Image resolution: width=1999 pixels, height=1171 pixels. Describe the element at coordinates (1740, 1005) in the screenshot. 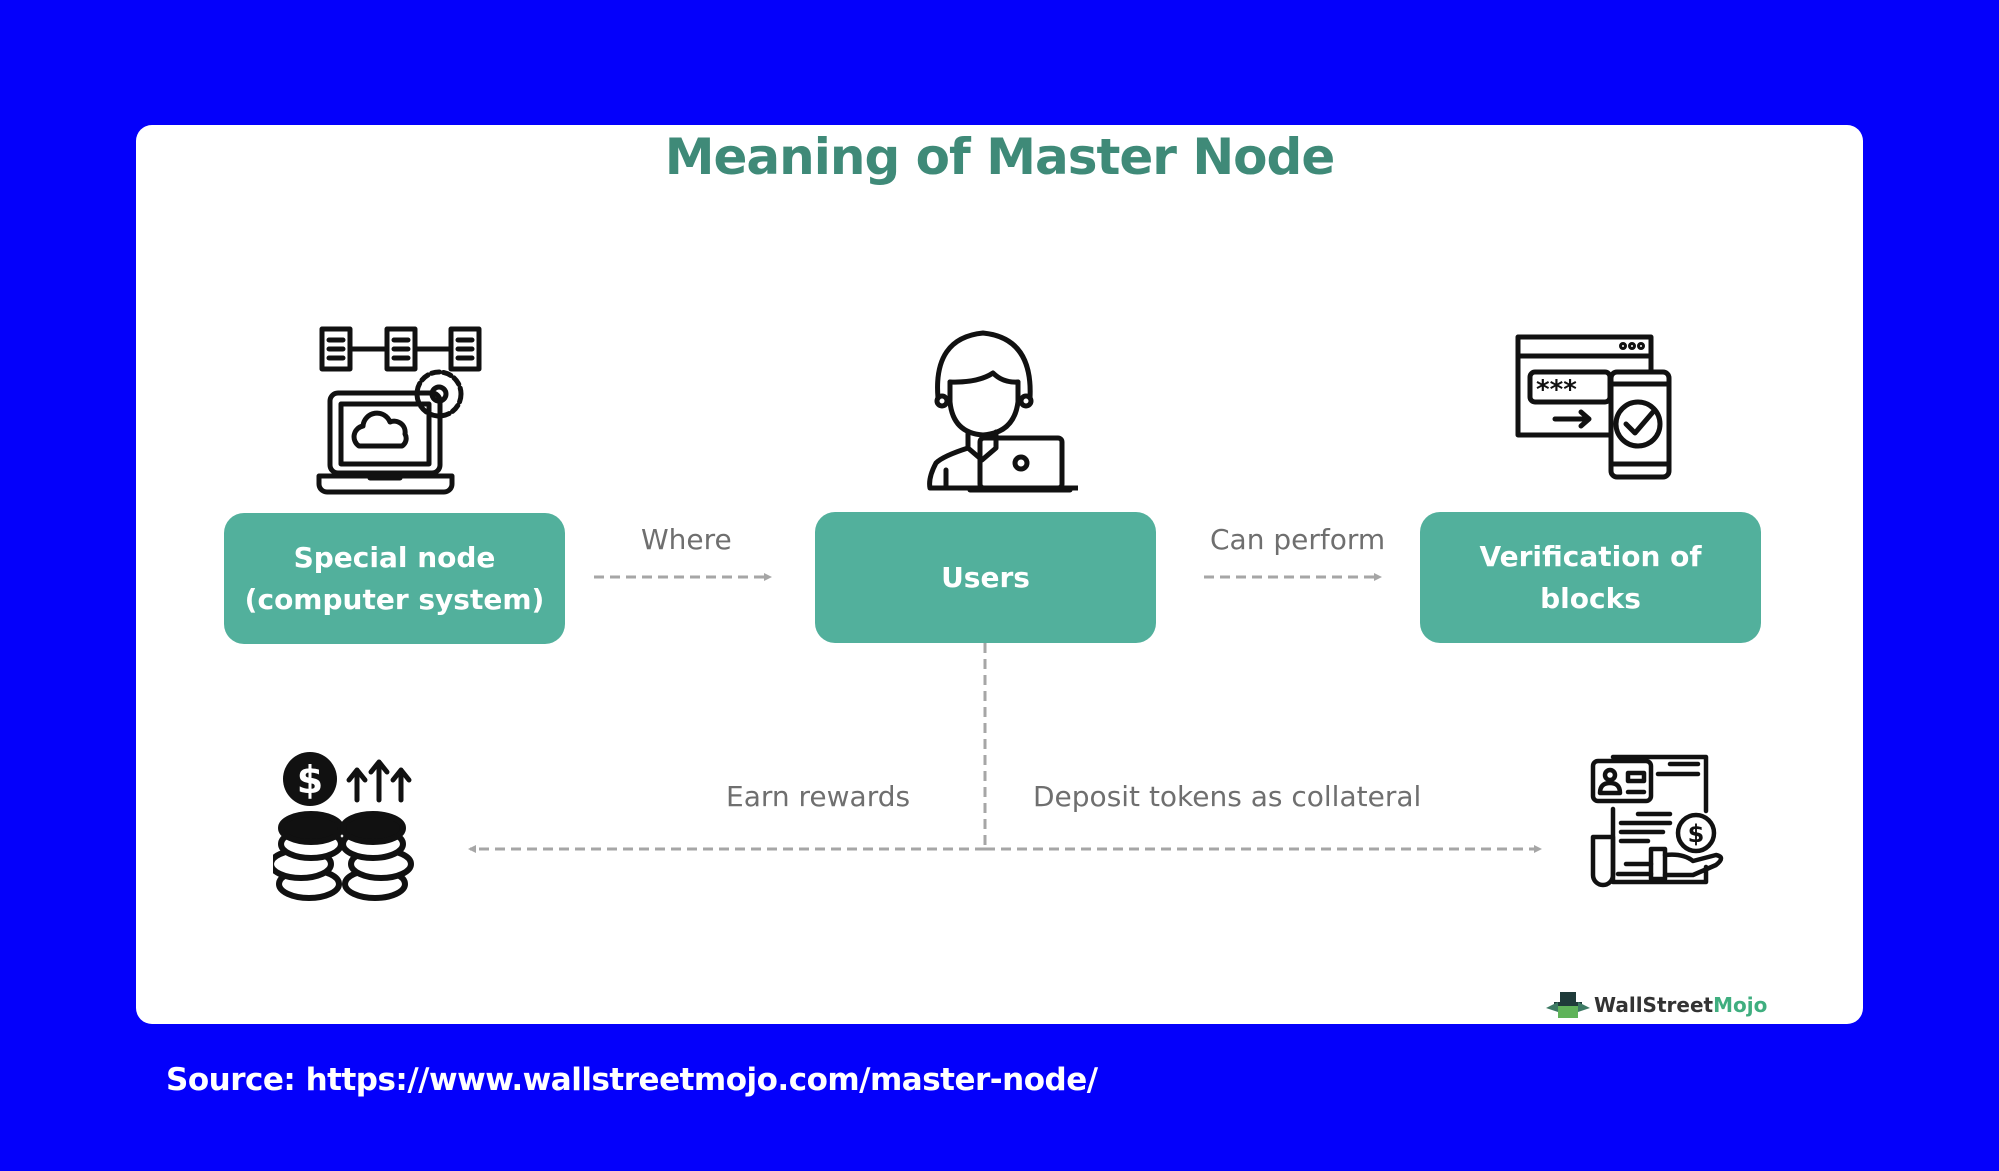

I see `logo-text-mojo: Mojo` at that location.